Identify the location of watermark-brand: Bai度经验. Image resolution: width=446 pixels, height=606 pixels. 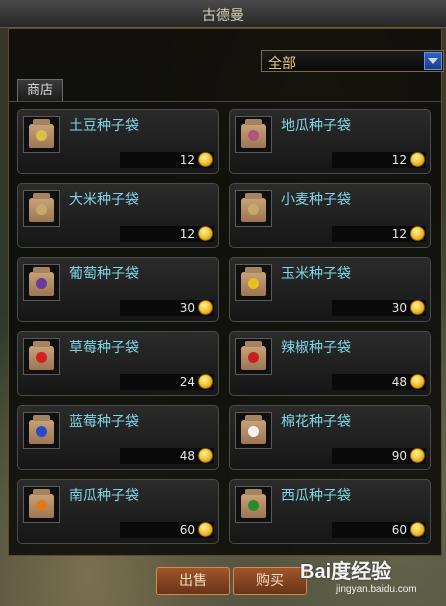
(346, 572).